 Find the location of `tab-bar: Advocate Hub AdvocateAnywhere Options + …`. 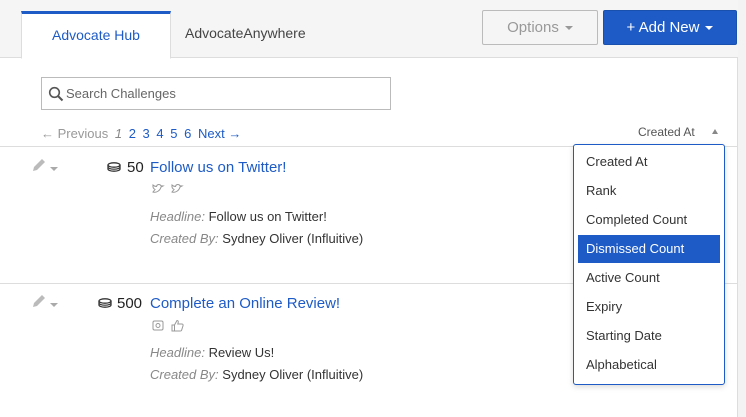

tab-bar: Advocate Hub AdvocateAnywhere Options + … is located at coordinates (369, 29).